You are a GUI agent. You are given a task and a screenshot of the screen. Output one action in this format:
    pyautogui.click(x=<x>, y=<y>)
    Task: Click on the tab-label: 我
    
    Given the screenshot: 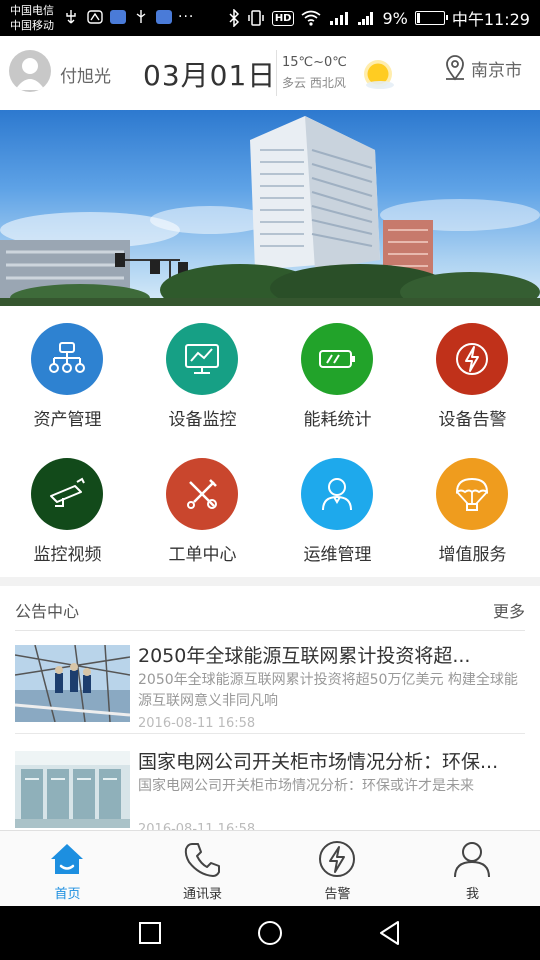 What is the action you would take?
    pyautogui.click(x=472, y=894)
    